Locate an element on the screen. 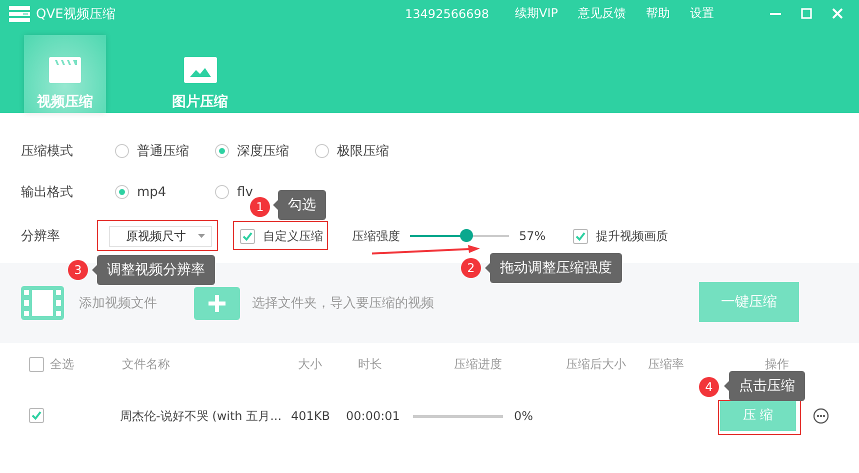 Image resolution: width=859 pixels, height=473 pixels. step-badge: 1 is located at coordinates (260, 207).